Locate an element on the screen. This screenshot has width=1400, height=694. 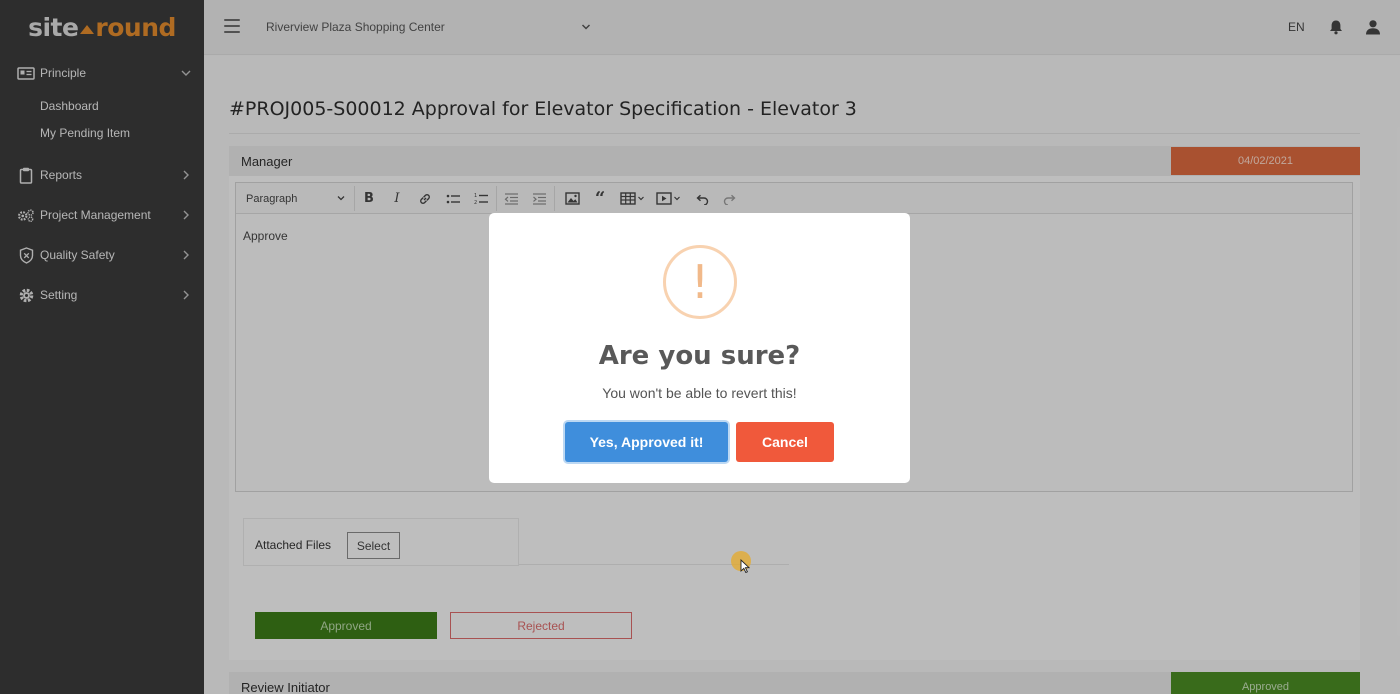
confirm-approve-button: Yes, Approved it! is located at coordinates (646, 442).